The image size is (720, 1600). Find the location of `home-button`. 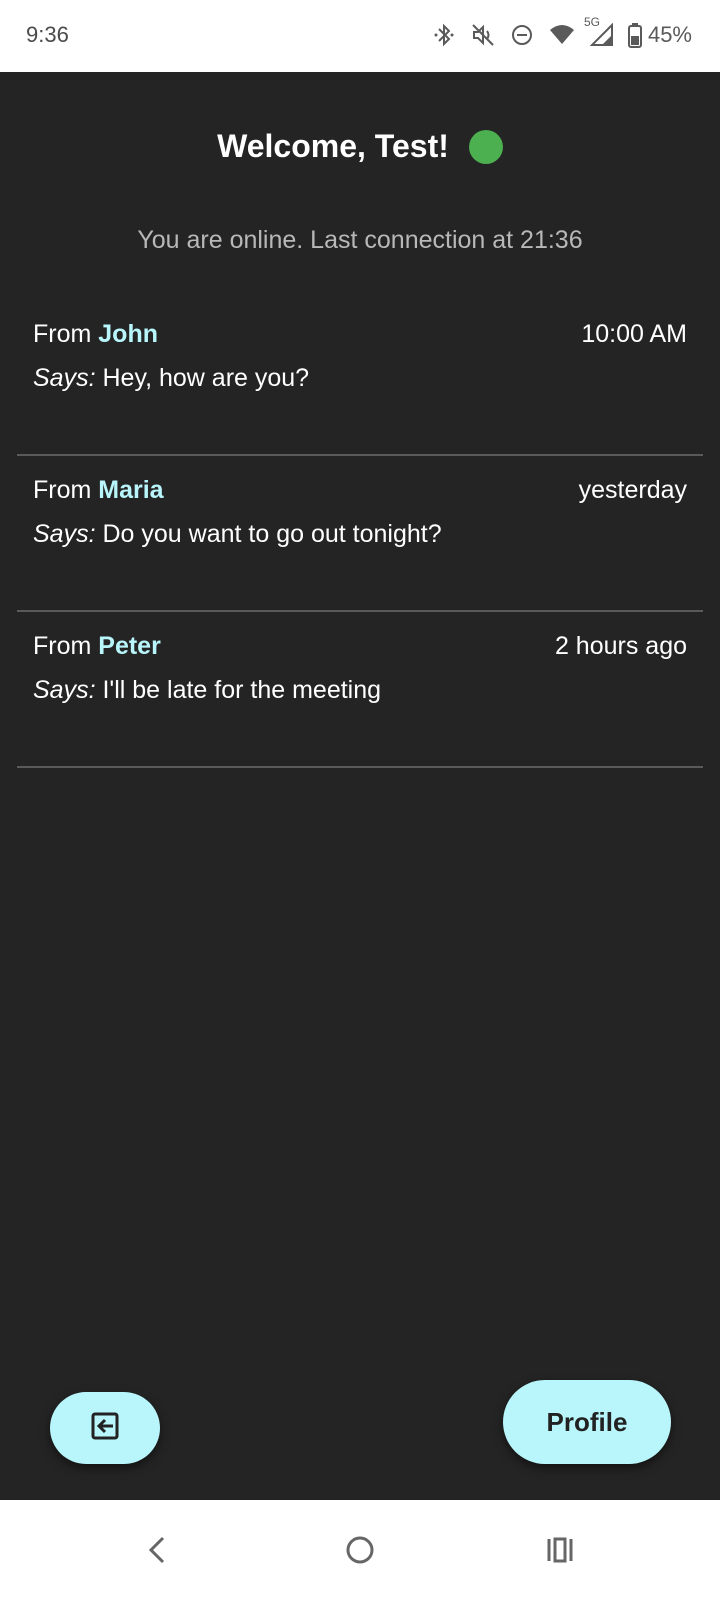

home-button is located at coordinates (360, 1552).